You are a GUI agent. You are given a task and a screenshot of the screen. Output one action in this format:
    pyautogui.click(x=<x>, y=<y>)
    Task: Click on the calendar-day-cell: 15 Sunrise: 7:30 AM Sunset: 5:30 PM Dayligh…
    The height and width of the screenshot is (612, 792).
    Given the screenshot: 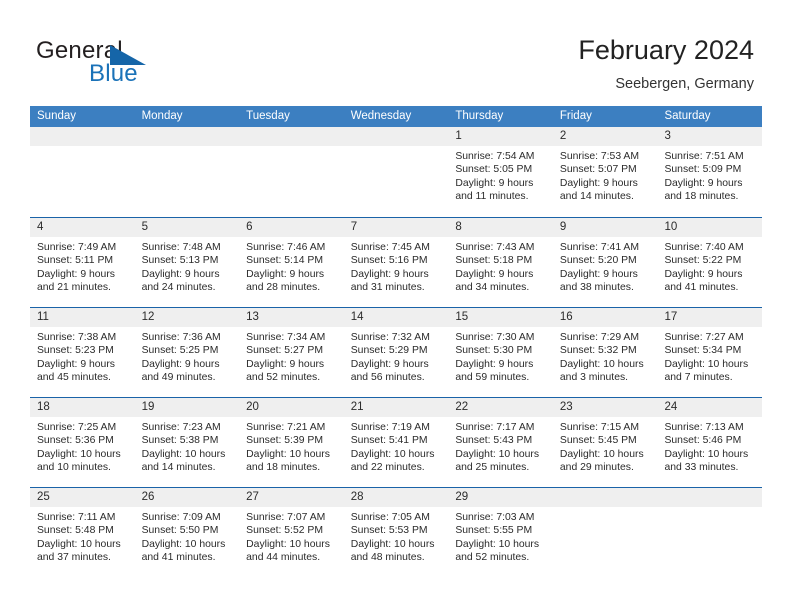 What is the action you would take?
    pyautogui.click(x=500, y=352)
    